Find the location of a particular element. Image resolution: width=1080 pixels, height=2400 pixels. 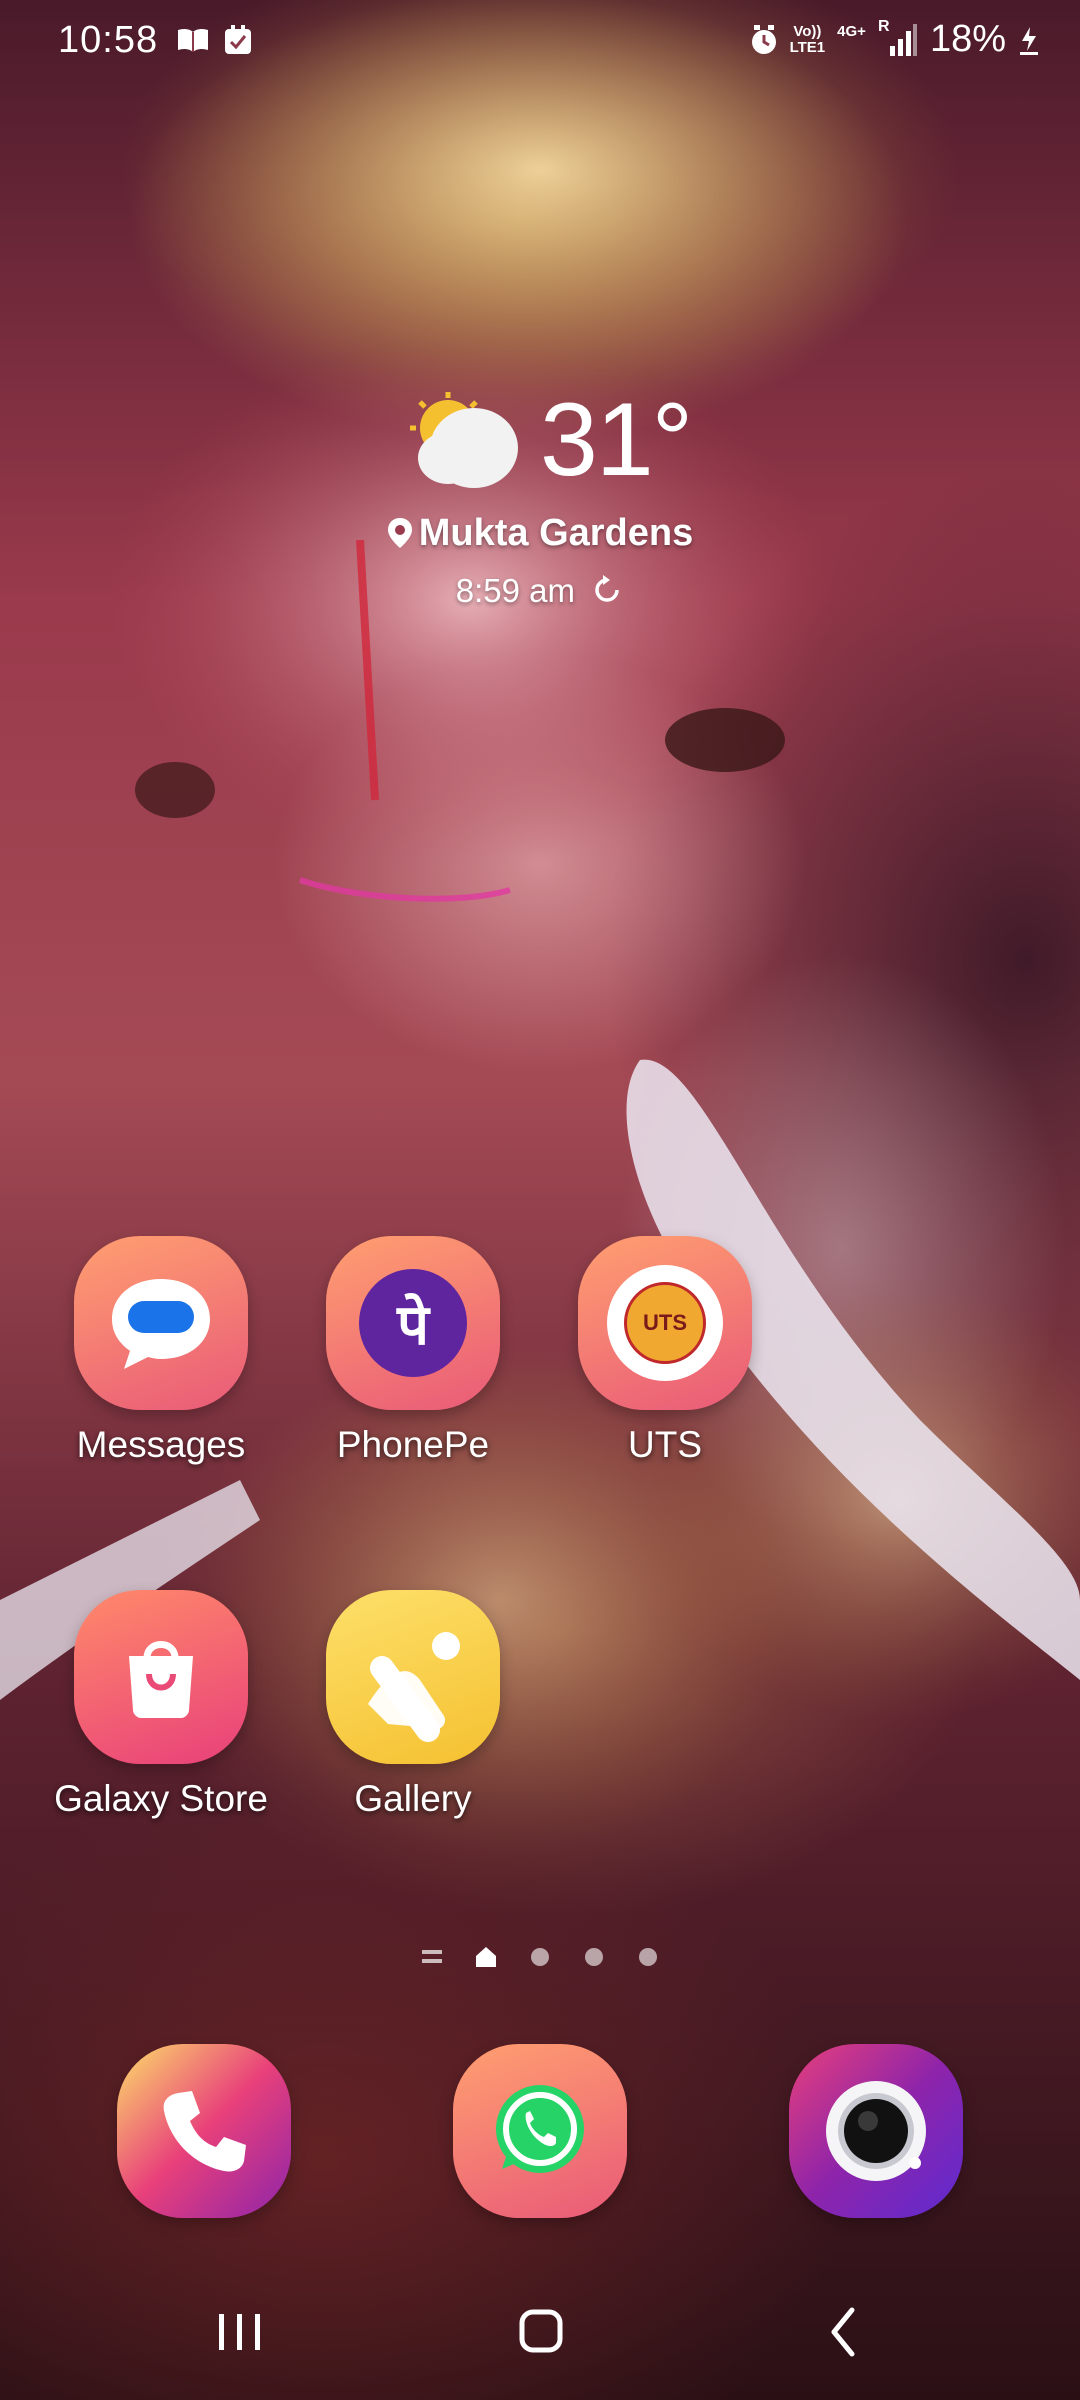

checkbox-icon is located at coordinates (238, 39).